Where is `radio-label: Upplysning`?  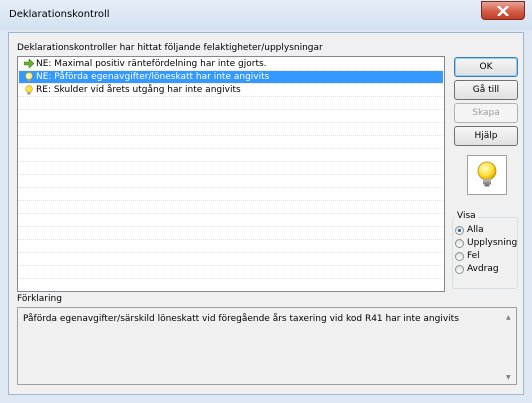 radio-label: Upplysning is located at coordinates (492, 243).